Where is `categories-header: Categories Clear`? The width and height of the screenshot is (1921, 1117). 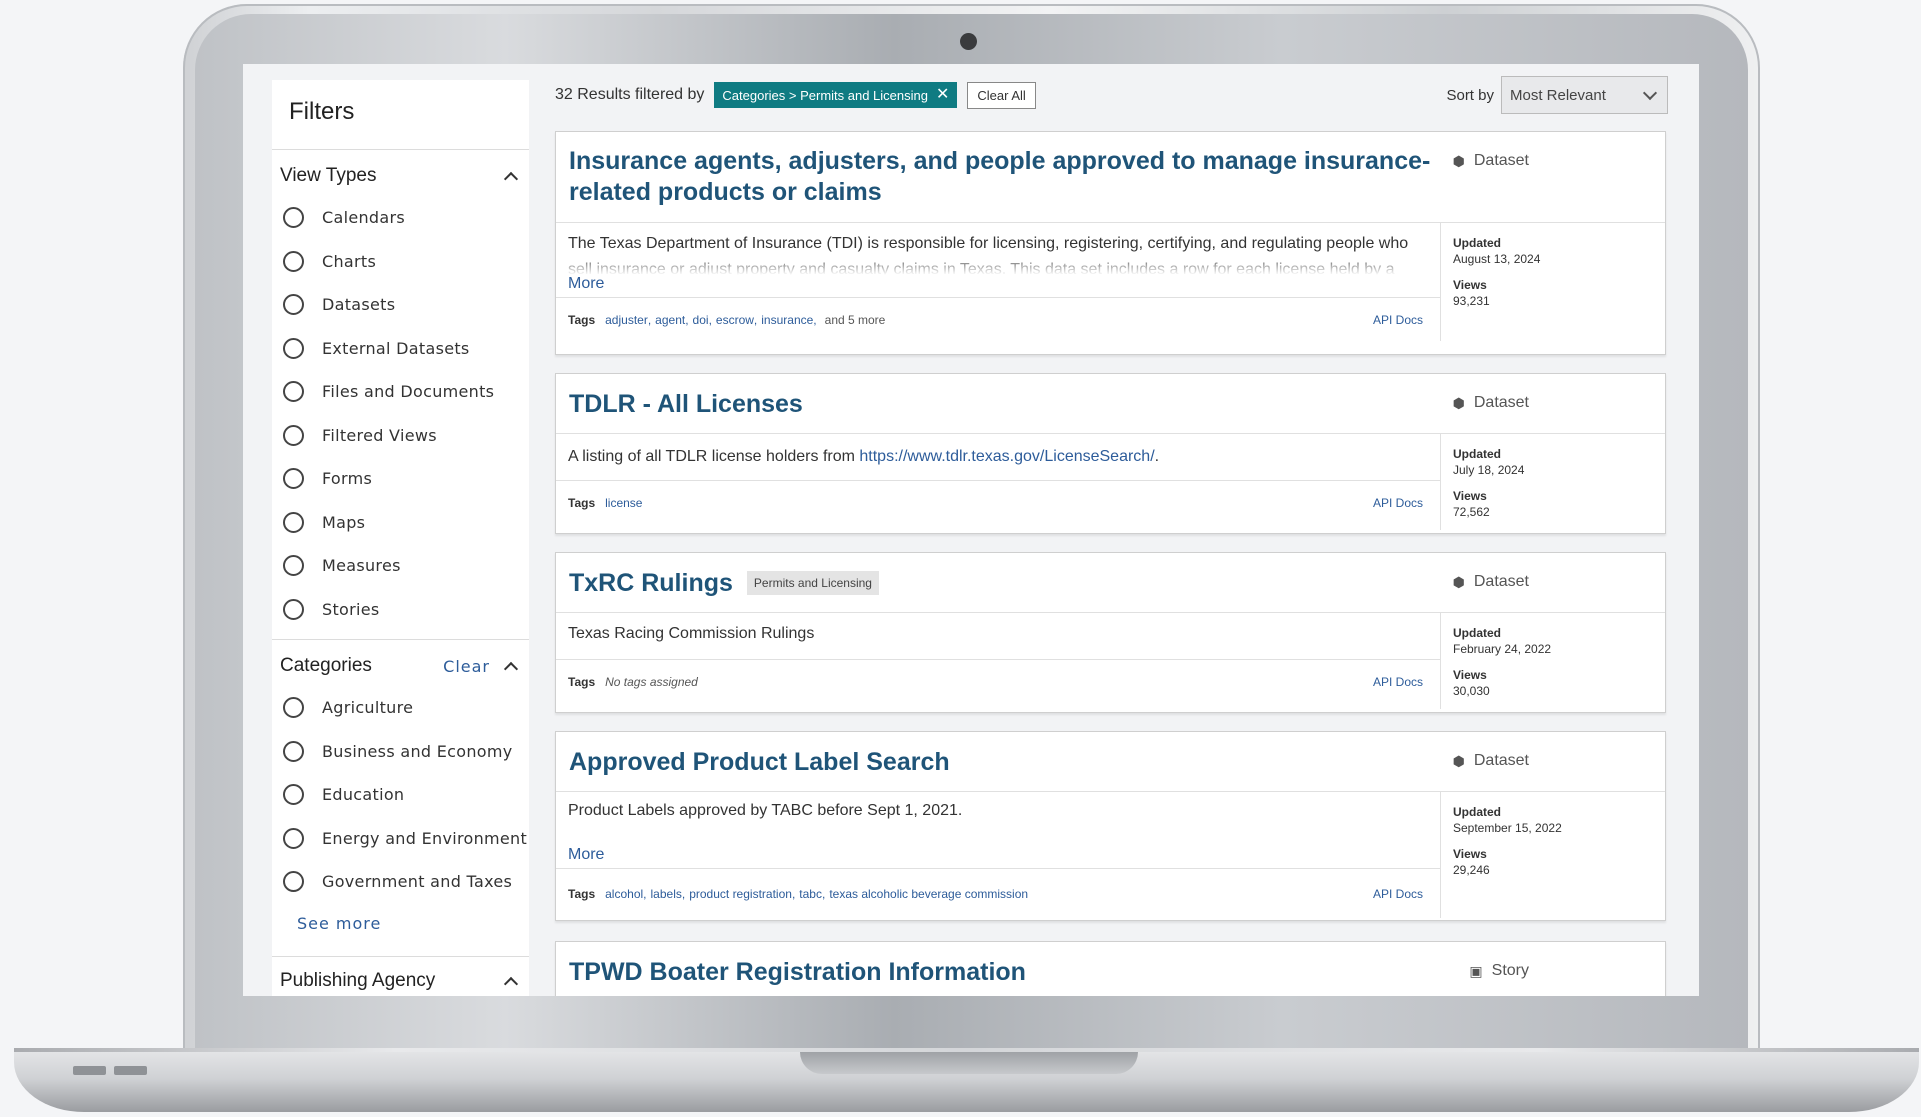 categories-header: Categories Clear is located at coordinates (400, 666).